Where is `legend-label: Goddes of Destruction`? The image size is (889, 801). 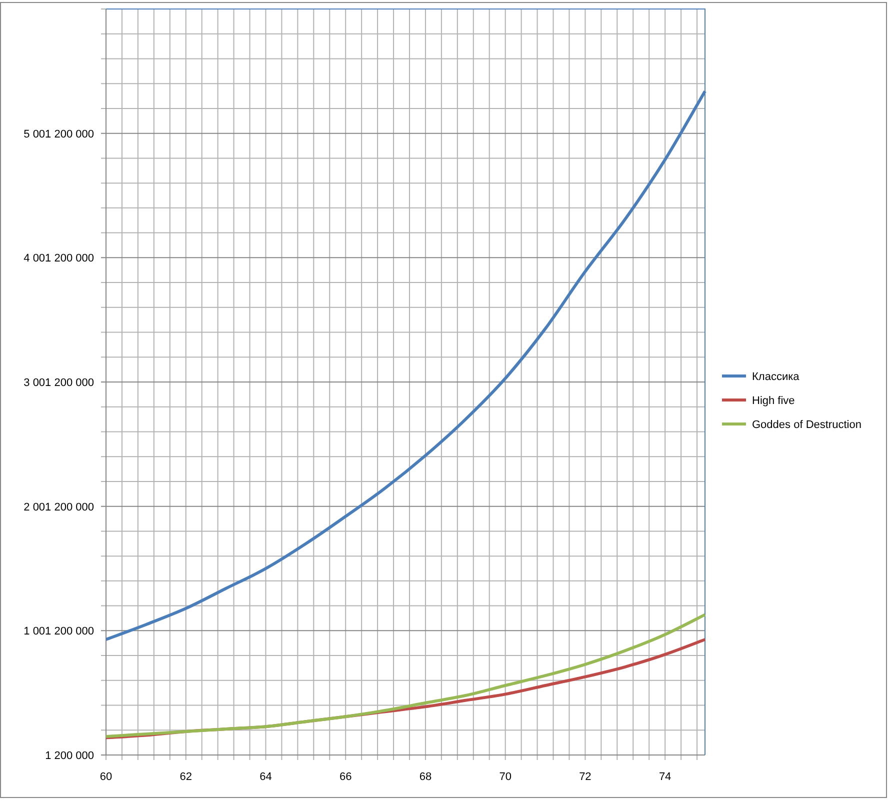 legend-label: Goddes of Destruction is located at coordinates (807, 425).